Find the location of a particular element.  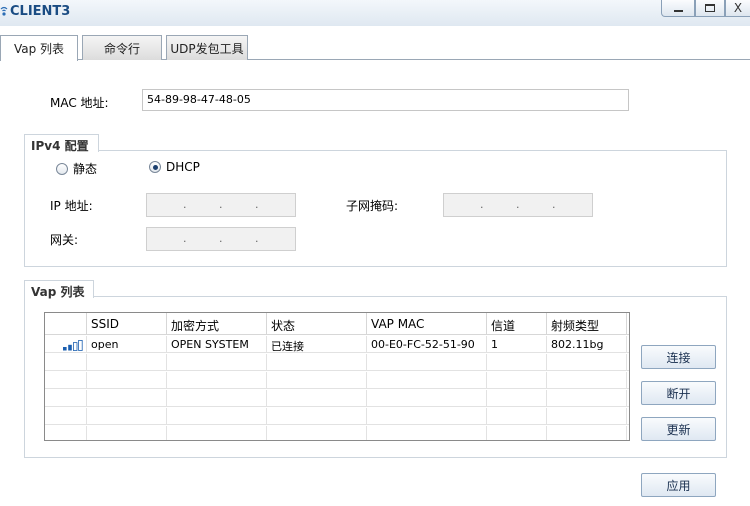

cell-vap-mac: 00-E0-FC-52-51-90 is located at coordinates (427, 344).